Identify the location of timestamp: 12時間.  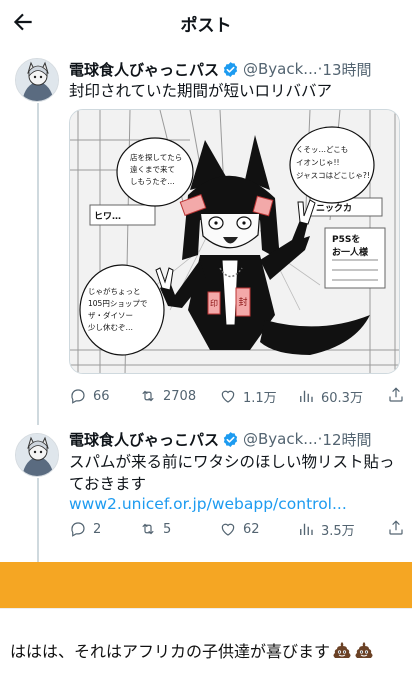
(346, 439).